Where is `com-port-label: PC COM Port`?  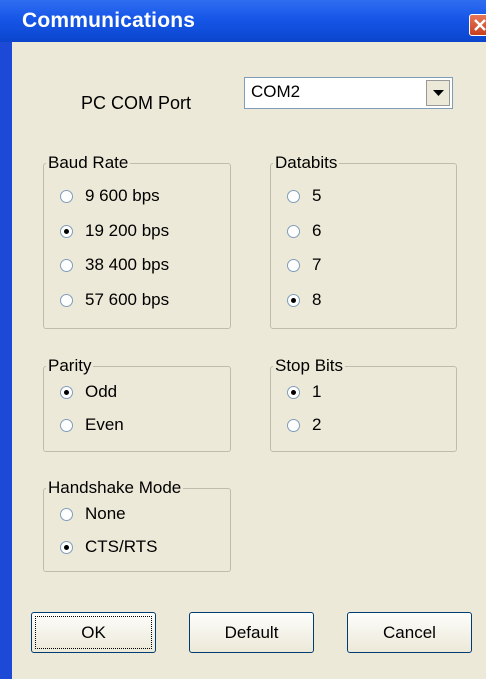 com-port-label: PC COM Port is located at coordinates (136, 103).